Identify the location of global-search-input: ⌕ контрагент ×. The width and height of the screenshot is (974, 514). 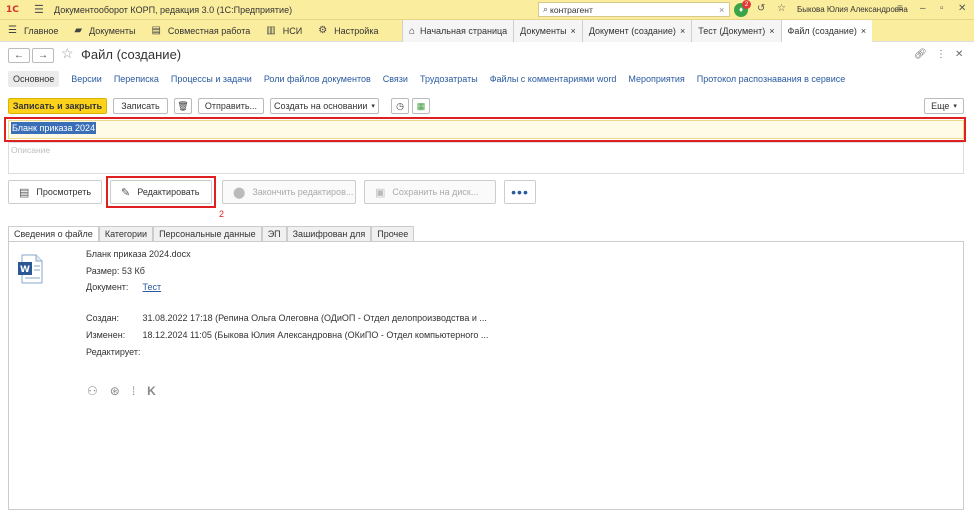
(634, 9).